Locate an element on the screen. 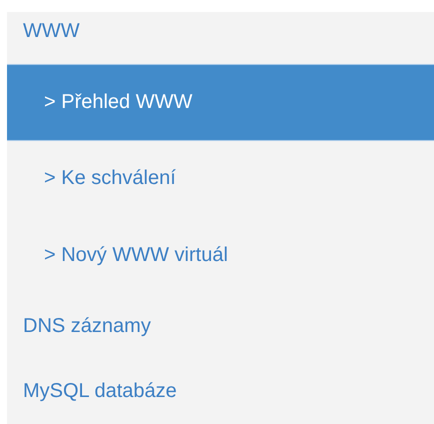 The height and width of the screenshot is (424, 434). menu-item: WWW is located at coordinates (220, 38).